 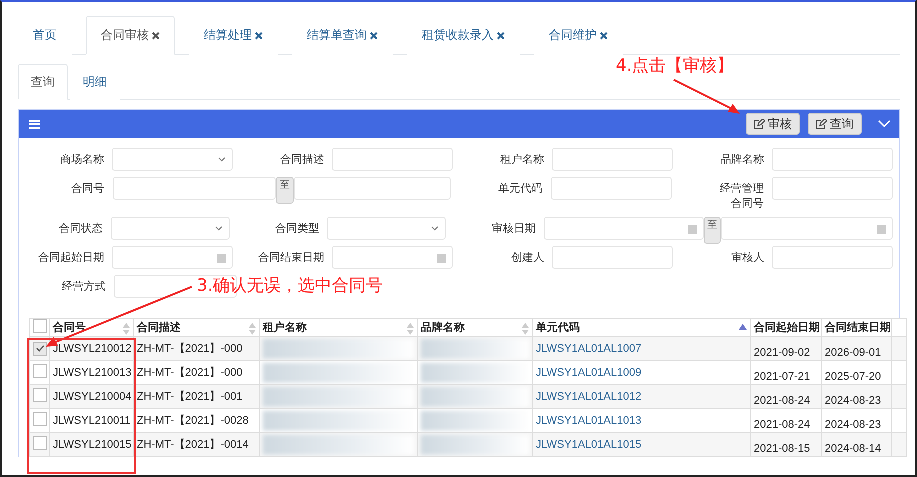 What do you see at coordinates (884, 124) in the screenshot?
I see `collapse-icon` at bounding box center [884, 124].